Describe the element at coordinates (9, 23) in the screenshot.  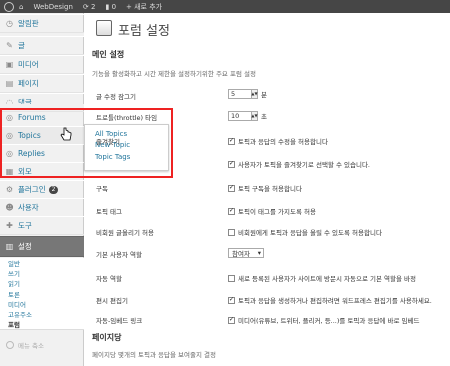
I see `dashboard-icon: ◷` at that location.